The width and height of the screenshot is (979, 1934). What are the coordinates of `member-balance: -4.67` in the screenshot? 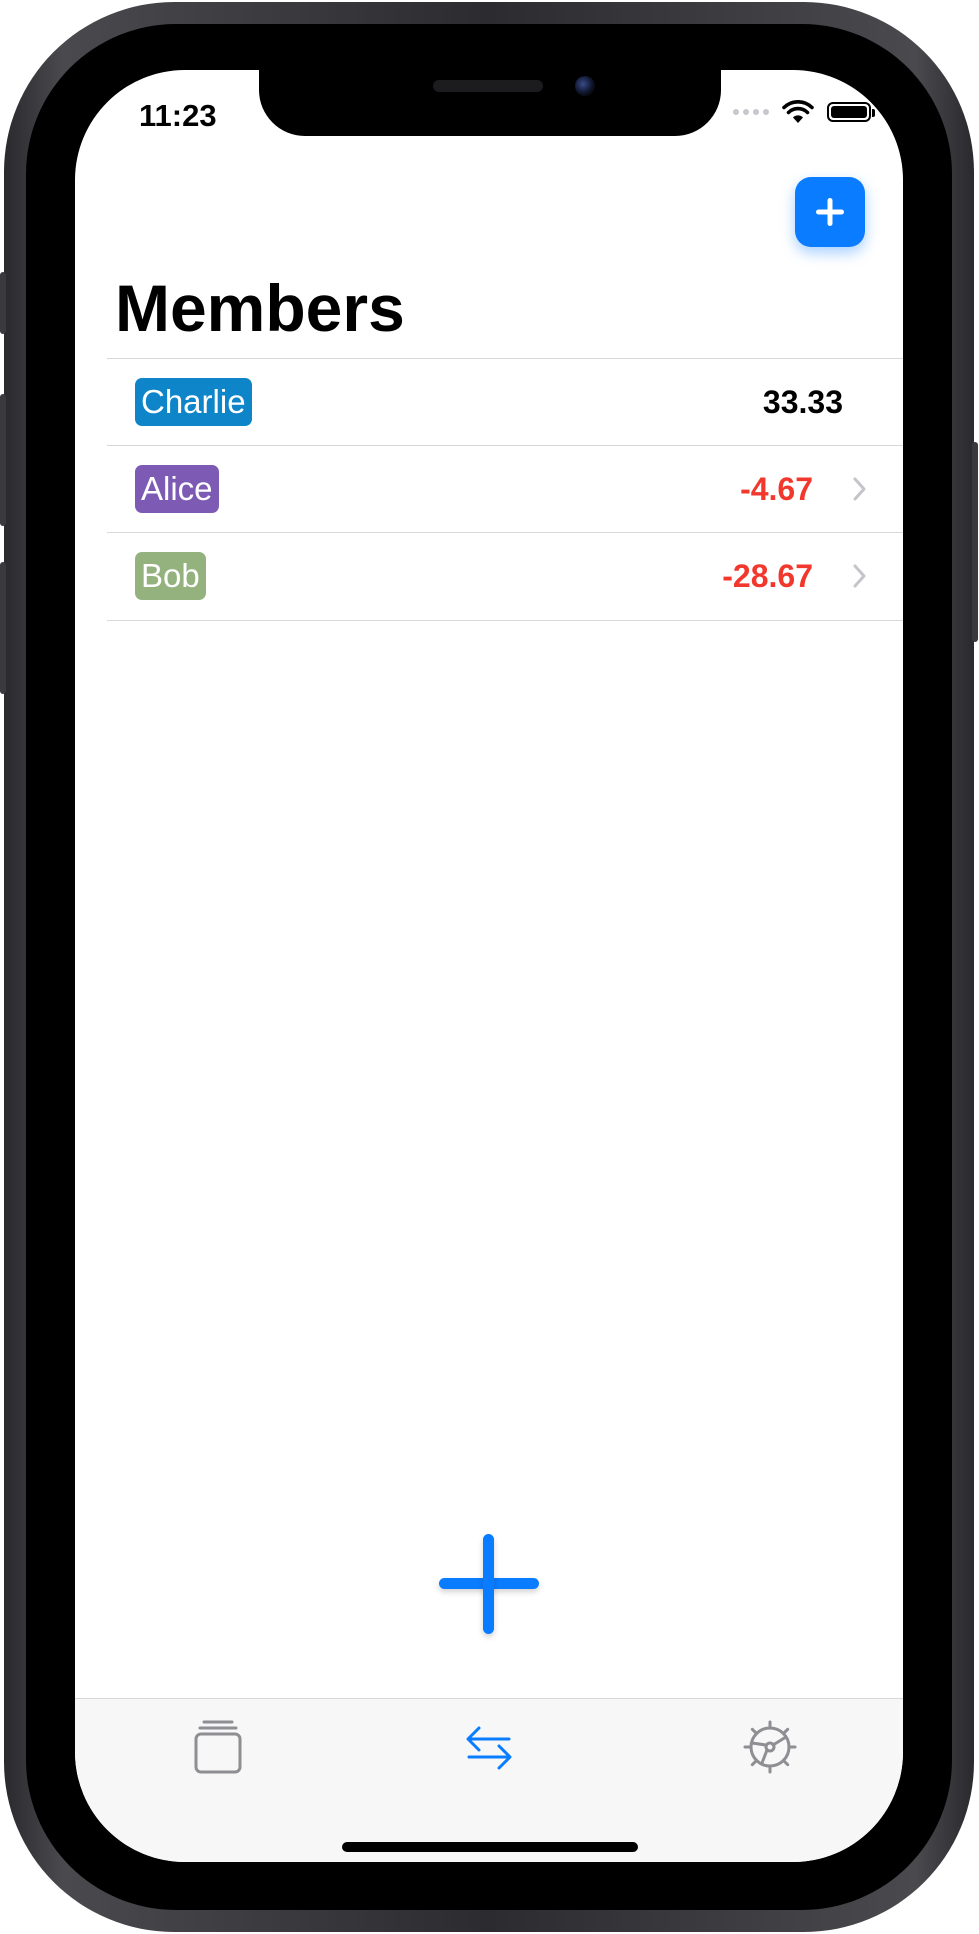 It's located at (776, 489).